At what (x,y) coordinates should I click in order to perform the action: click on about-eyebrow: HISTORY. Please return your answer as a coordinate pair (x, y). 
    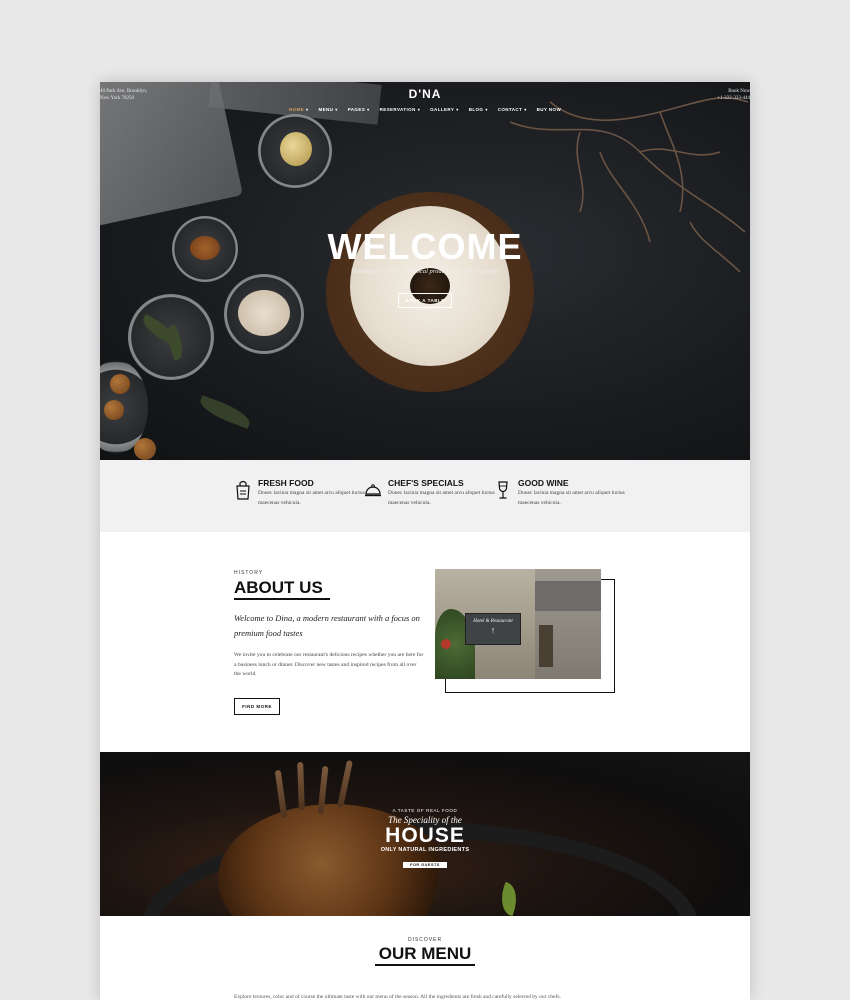
    Looking at the image, I should click on (249, 573).